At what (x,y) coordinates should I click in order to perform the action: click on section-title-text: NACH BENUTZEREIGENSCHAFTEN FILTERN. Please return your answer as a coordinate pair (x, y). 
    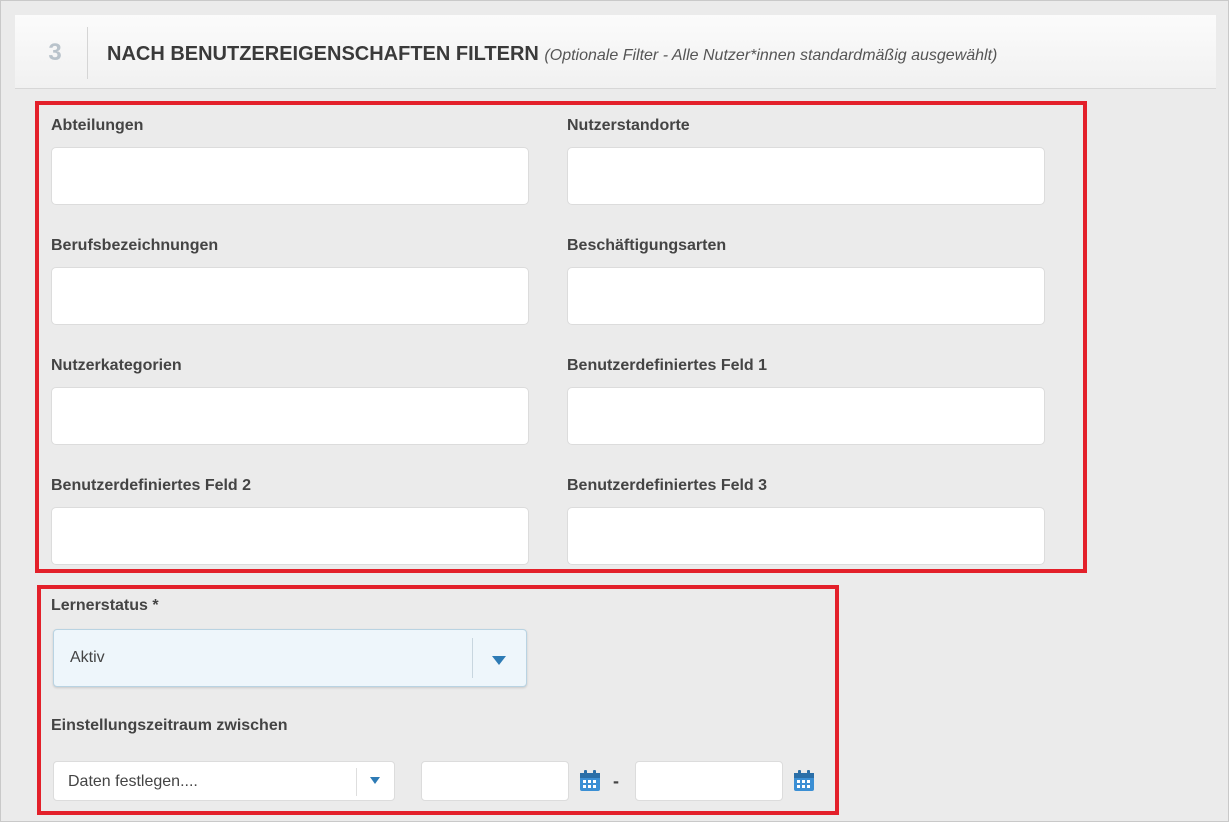
    Looking at the image, I should click on (323, 54).